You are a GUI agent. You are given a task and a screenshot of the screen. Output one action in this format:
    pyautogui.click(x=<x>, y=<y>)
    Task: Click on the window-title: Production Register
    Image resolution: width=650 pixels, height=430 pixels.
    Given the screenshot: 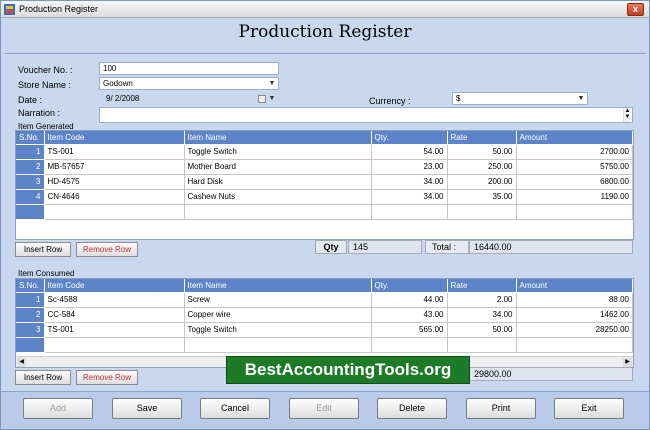 What is the action you would take?
    pyautogui.click(x=59, y=9)
    